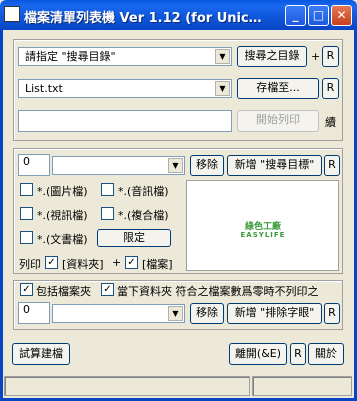 This screenshot has height=401, width=357. What do you see at coordinates (330, 122) in the screenshot?
I see `continue-label: 續` at bounding box center [330, 122].